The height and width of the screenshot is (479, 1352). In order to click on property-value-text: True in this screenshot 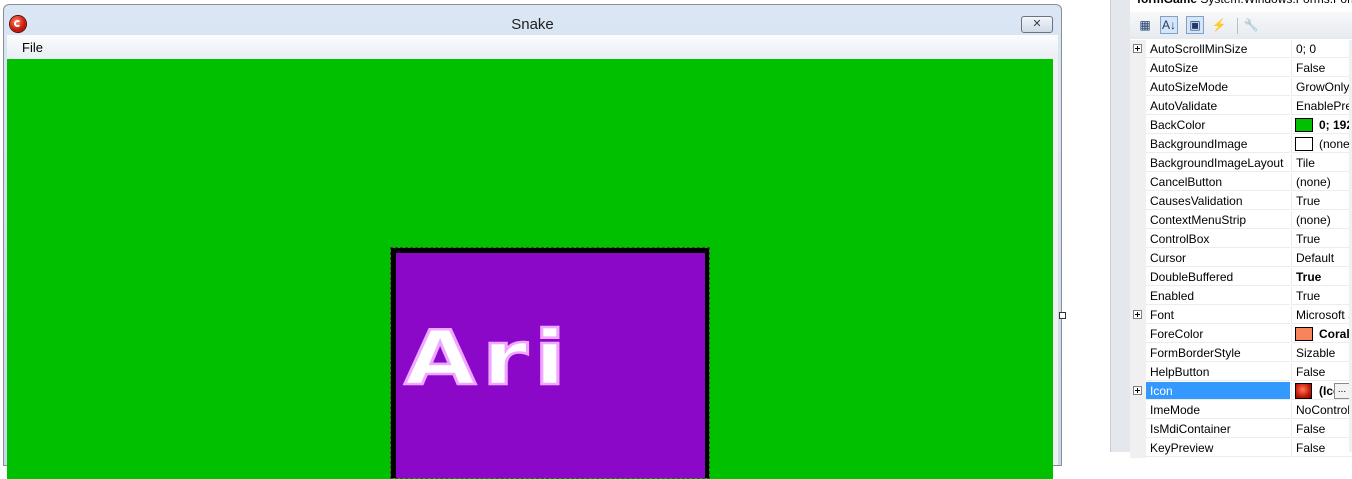, I will do `click(1308, 239)`.